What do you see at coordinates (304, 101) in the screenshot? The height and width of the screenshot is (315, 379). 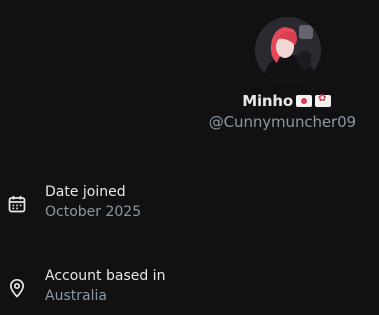 I see `flag-icon-jp` at bounding box center [304, 101].